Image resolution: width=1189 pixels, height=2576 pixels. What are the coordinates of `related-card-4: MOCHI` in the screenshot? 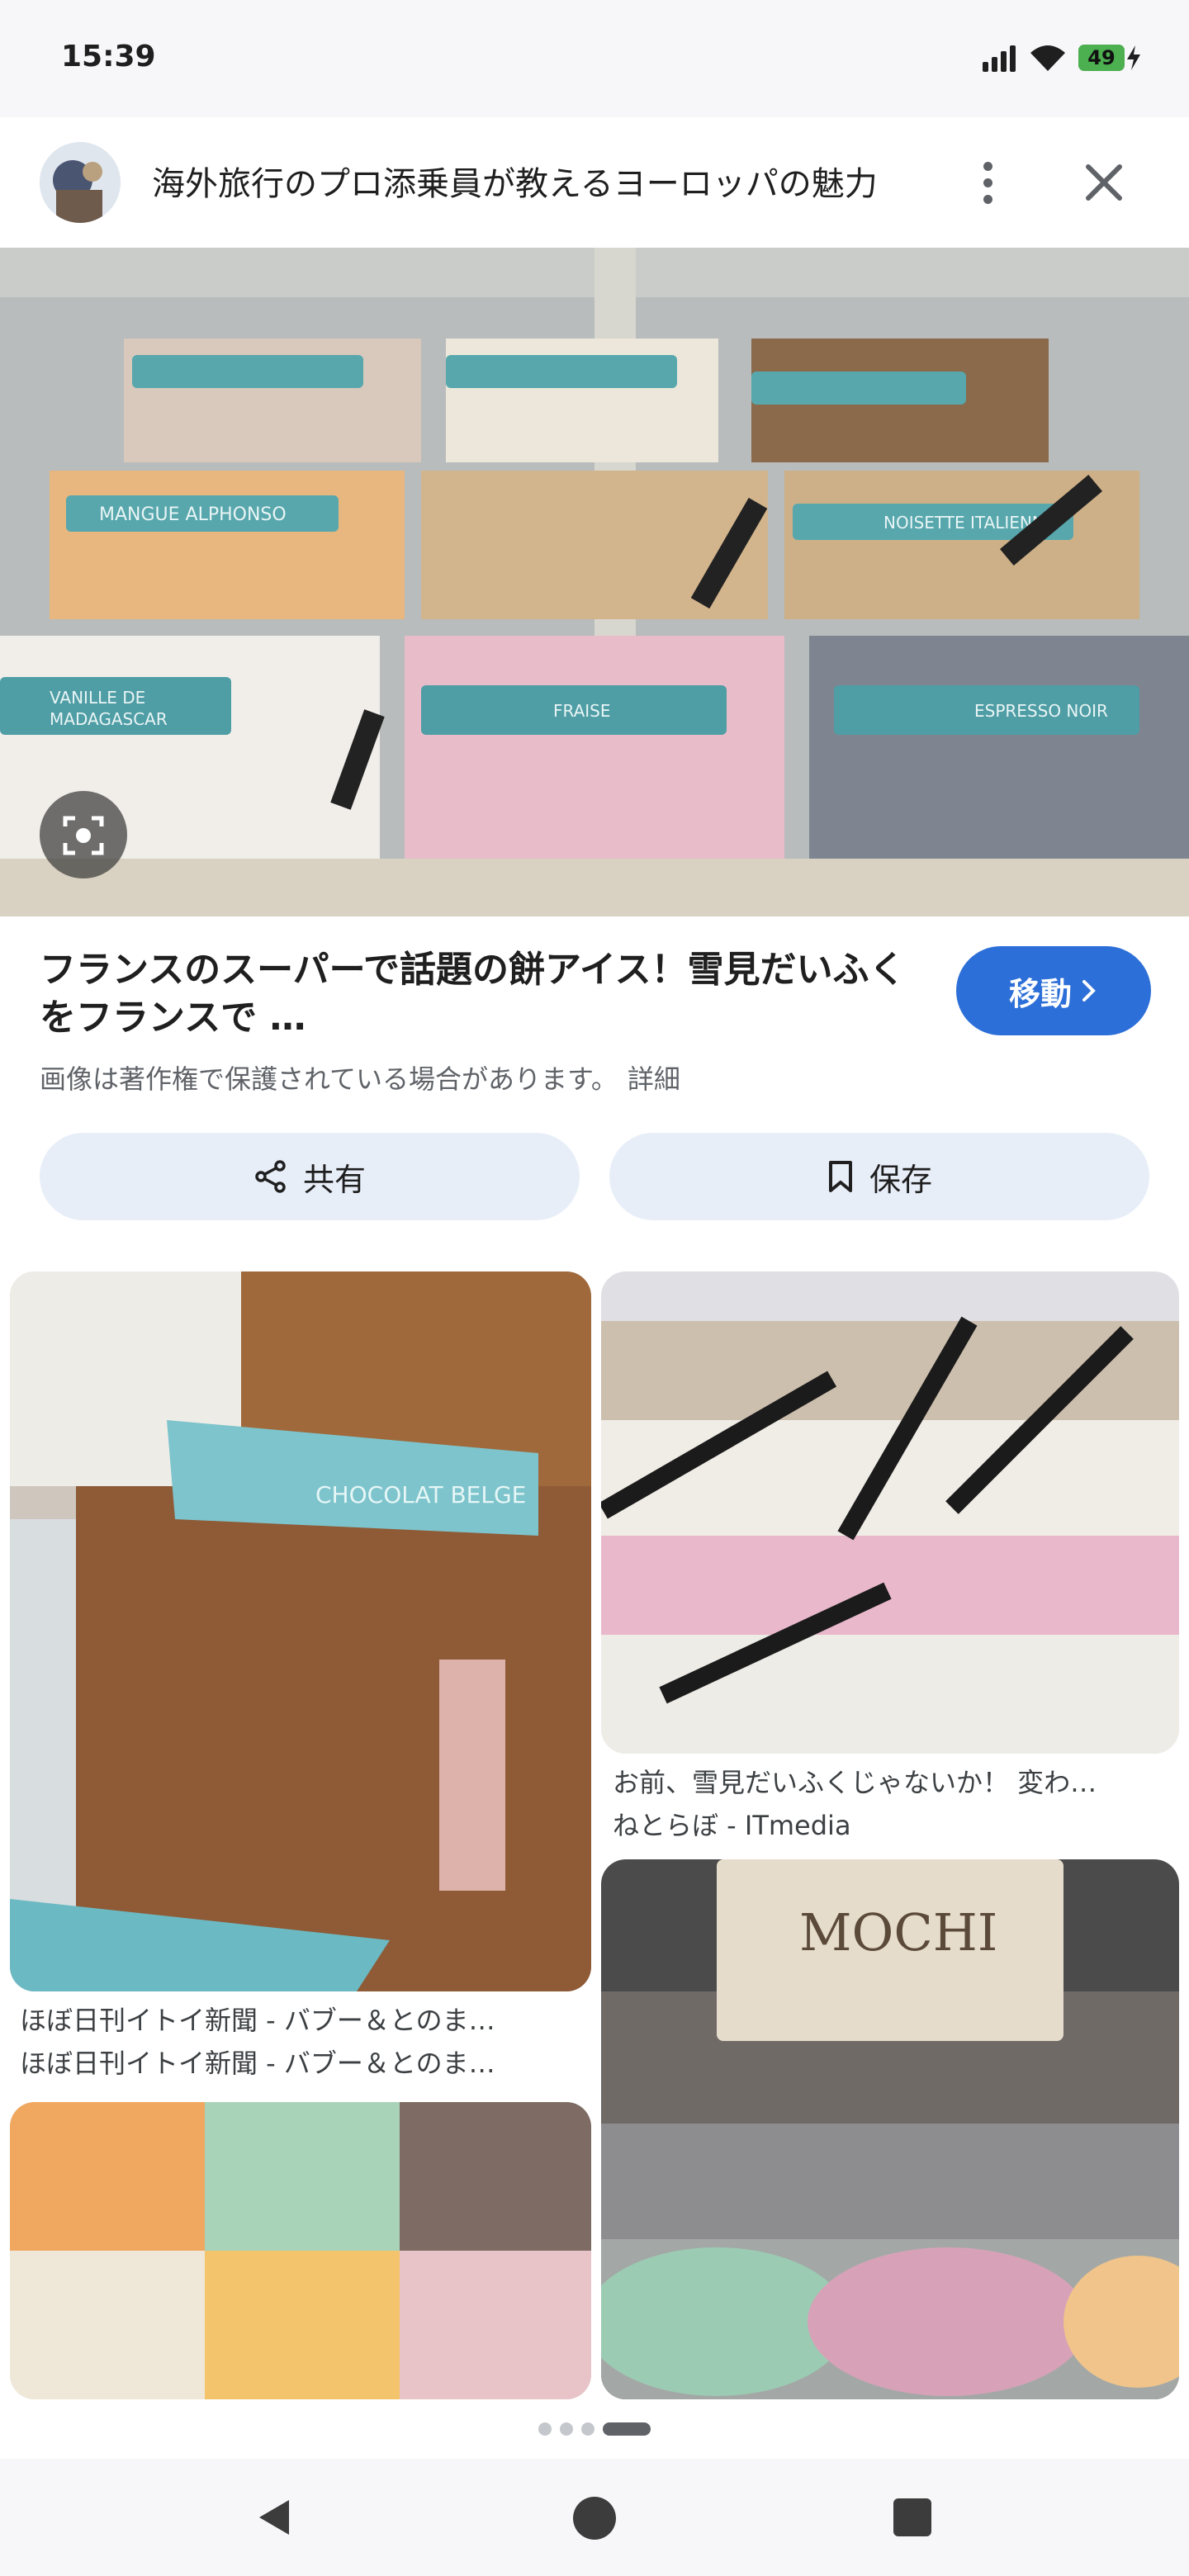 It's located at (890, 2129).